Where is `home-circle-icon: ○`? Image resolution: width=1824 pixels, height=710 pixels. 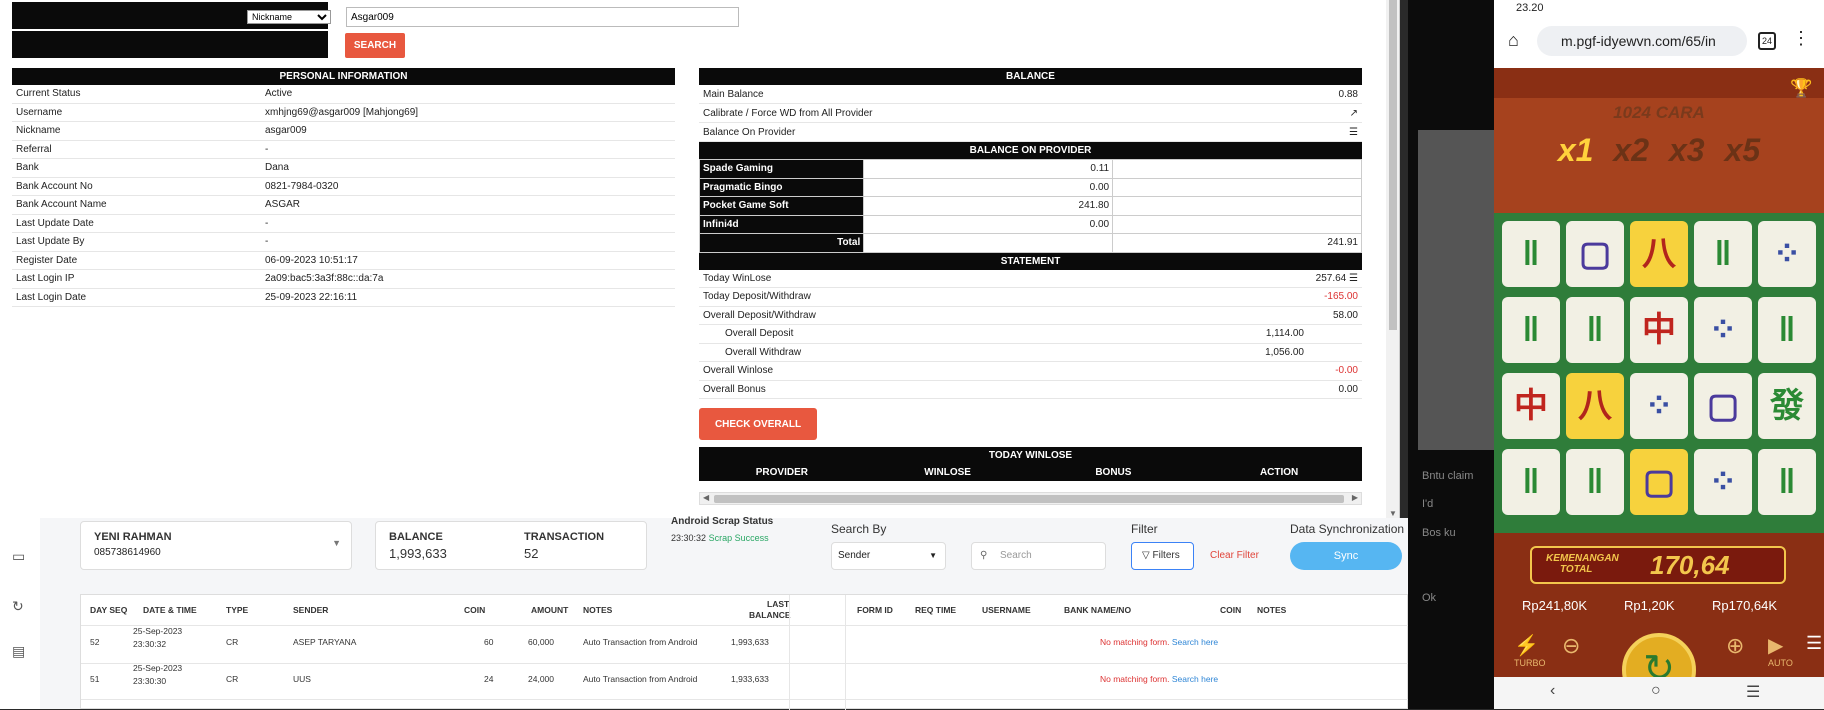
home-circle-icon: ○ is located at coordinates (1656, 691).